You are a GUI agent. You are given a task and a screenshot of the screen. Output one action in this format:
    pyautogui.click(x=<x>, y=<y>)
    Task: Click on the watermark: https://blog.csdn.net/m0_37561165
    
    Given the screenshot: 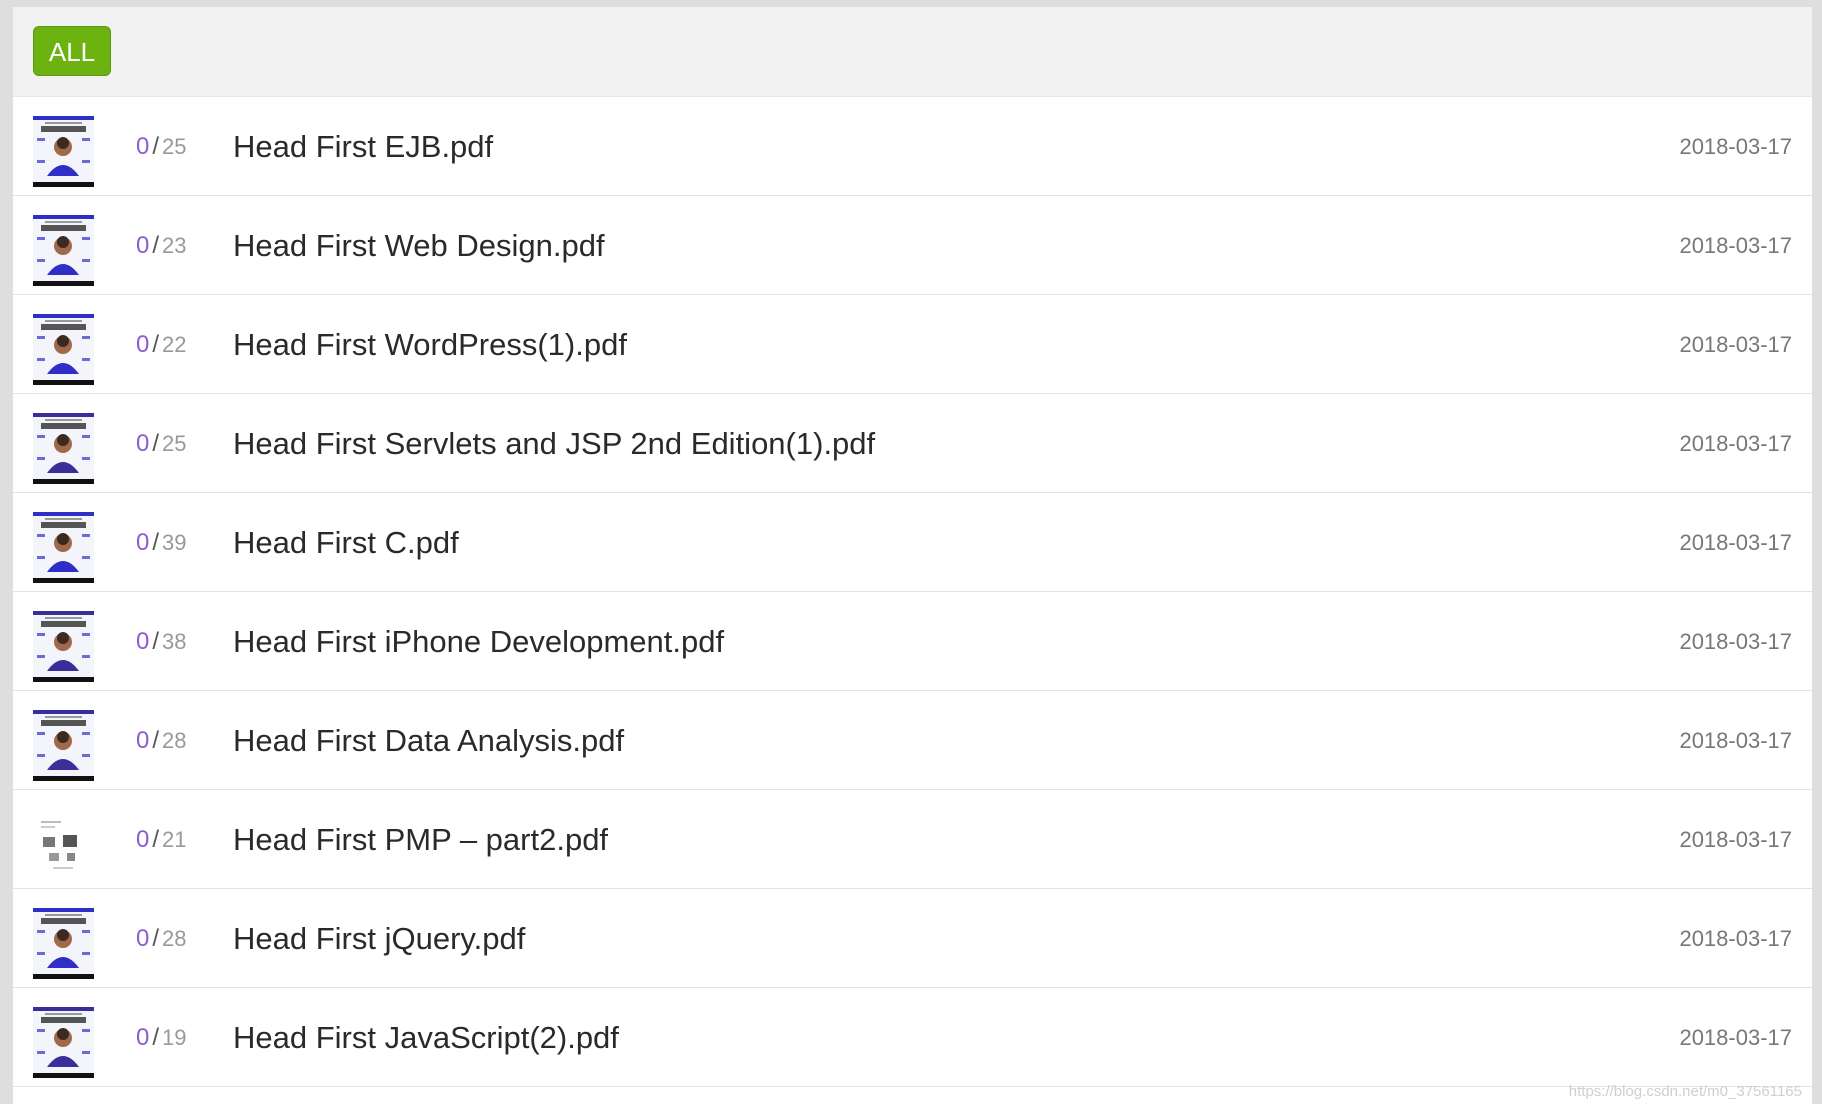 What is the action you would take?
    pyautogui.click(x=1685, y=1091)
    